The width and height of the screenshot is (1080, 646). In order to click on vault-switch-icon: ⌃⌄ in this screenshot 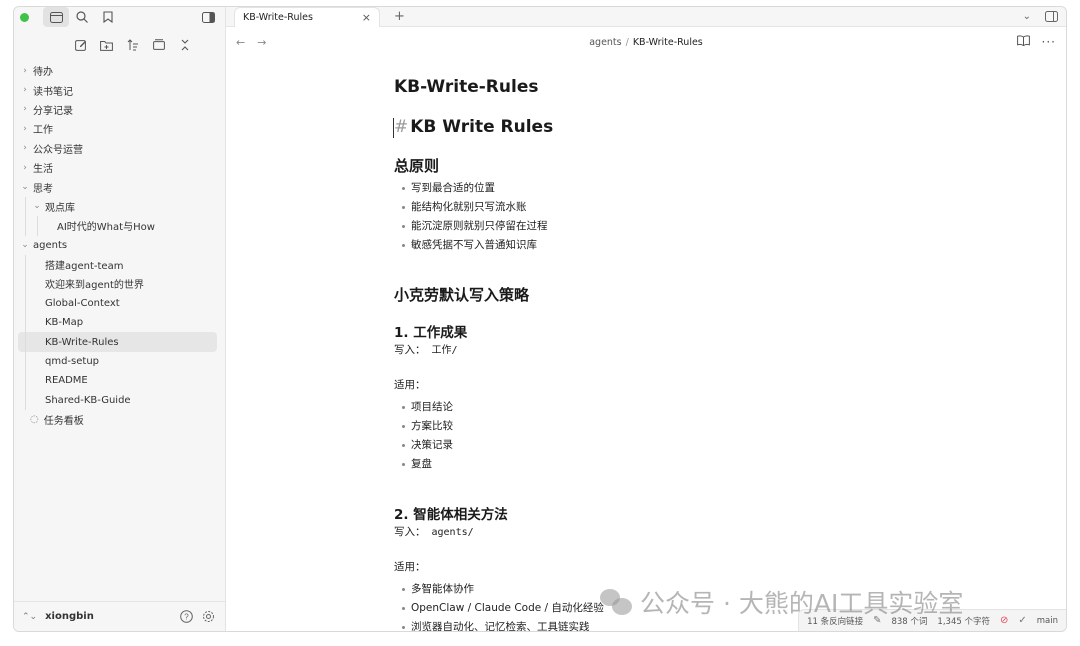, I will do `click(29, 617)`.